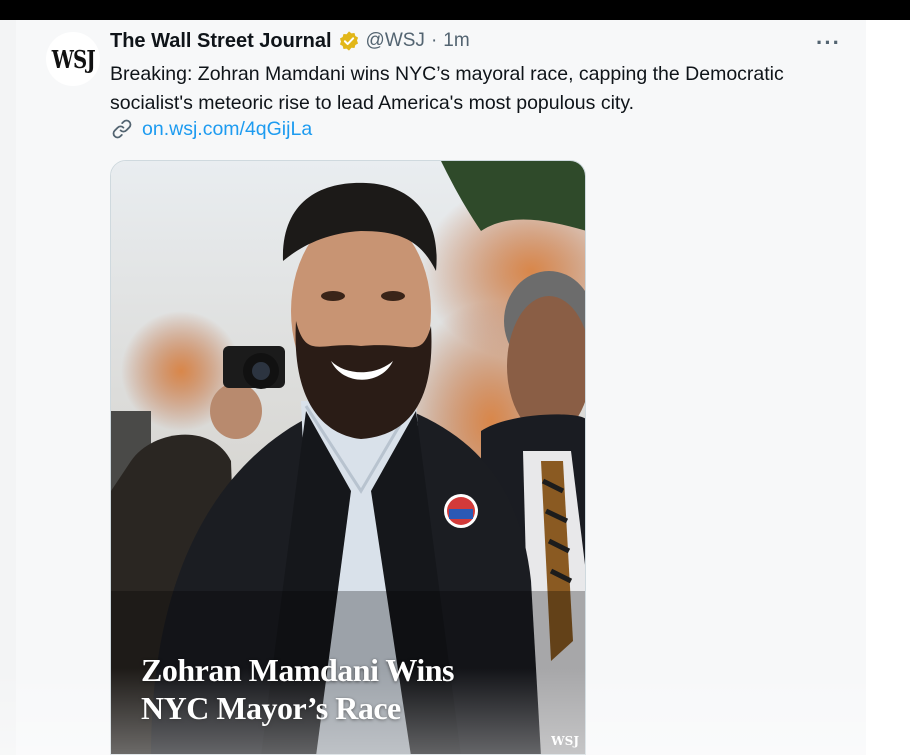  I want to click on more-options-icon: ···, so click(828, 43).